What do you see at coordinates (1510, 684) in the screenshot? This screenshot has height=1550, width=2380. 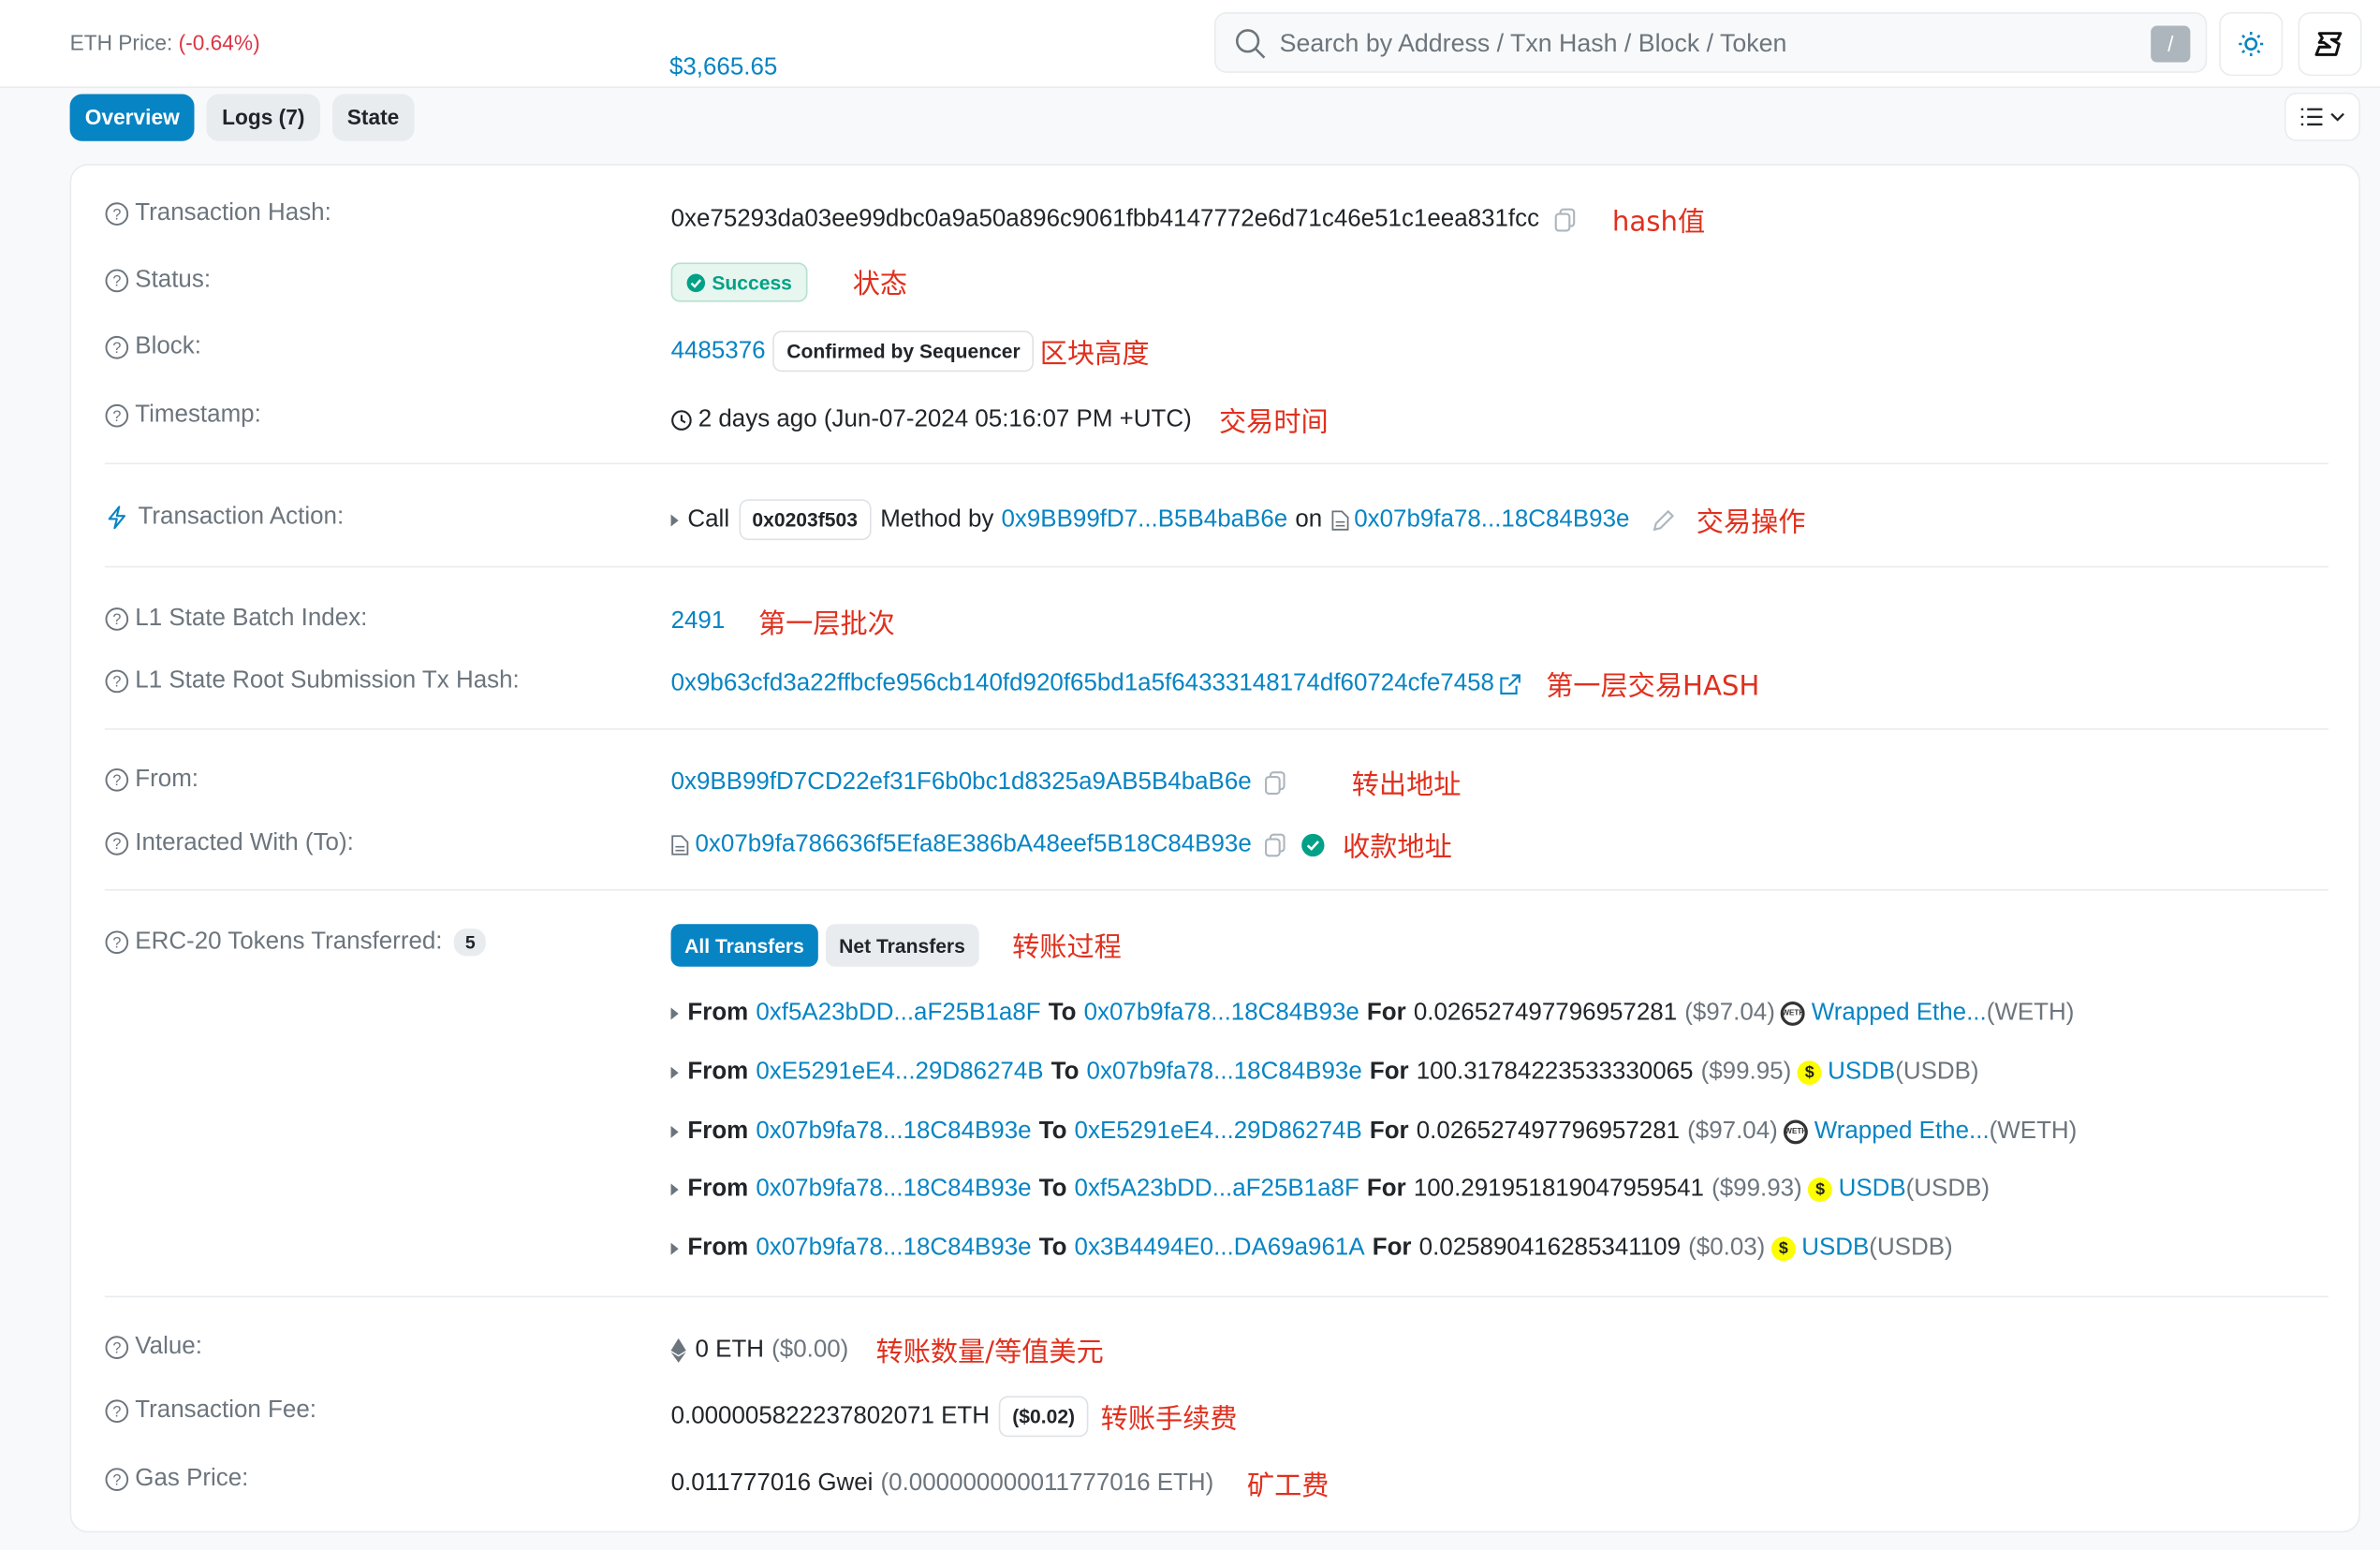 I see `external-link-icon` at bounding box center [1510, 684].